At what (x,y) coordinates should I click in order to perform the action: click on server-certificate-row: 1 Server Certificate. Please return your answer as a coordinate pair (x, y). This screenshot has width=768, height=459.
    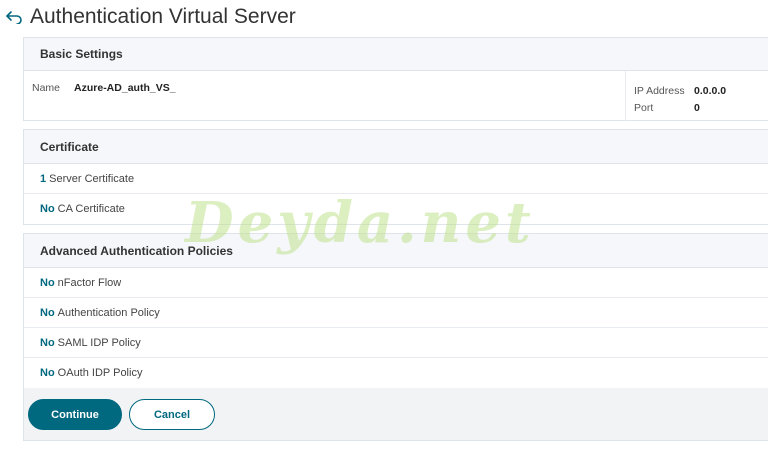
    Looking at the image, I should click on (396, 179).